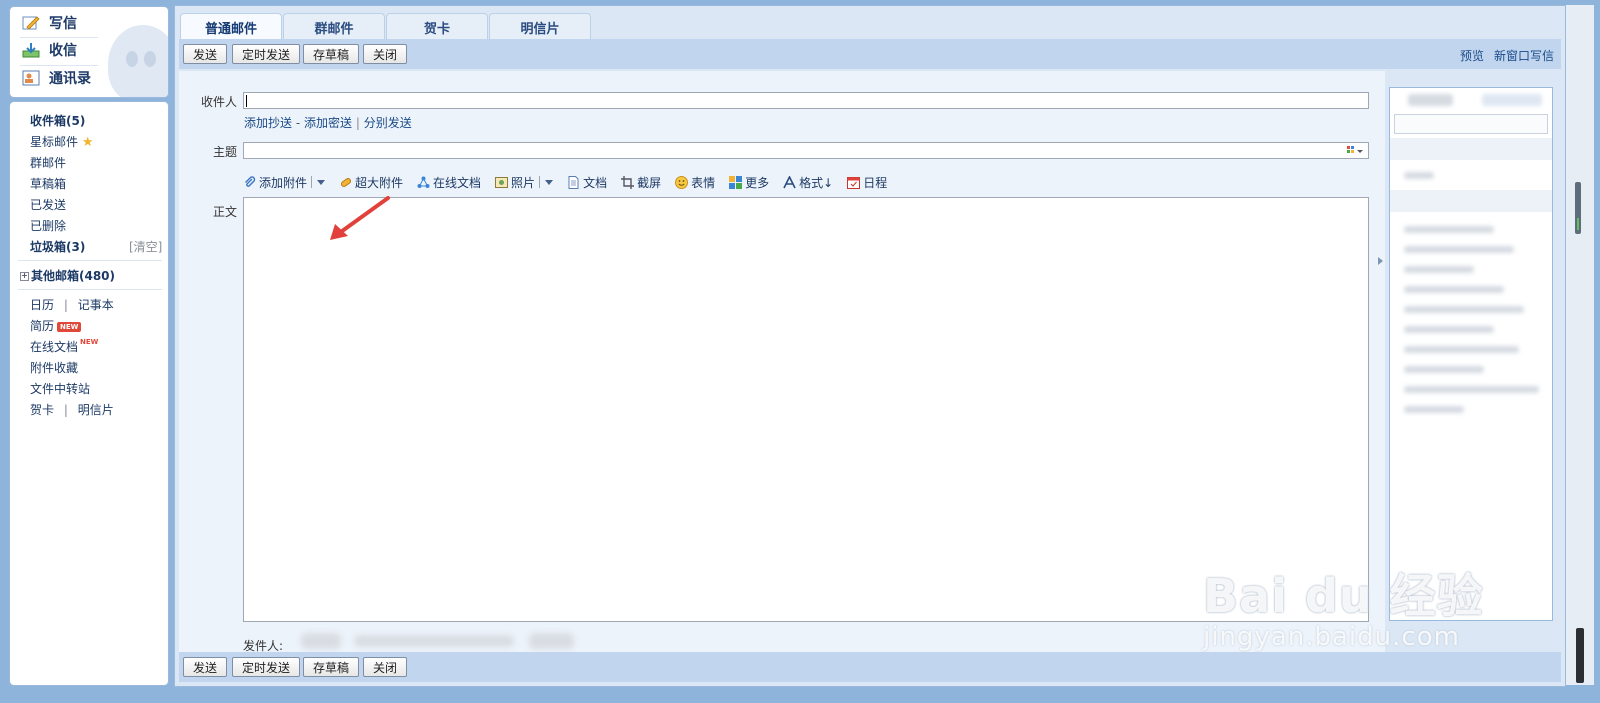  I want to click on tab-group-mail: 群邮件, so click(334, 26).